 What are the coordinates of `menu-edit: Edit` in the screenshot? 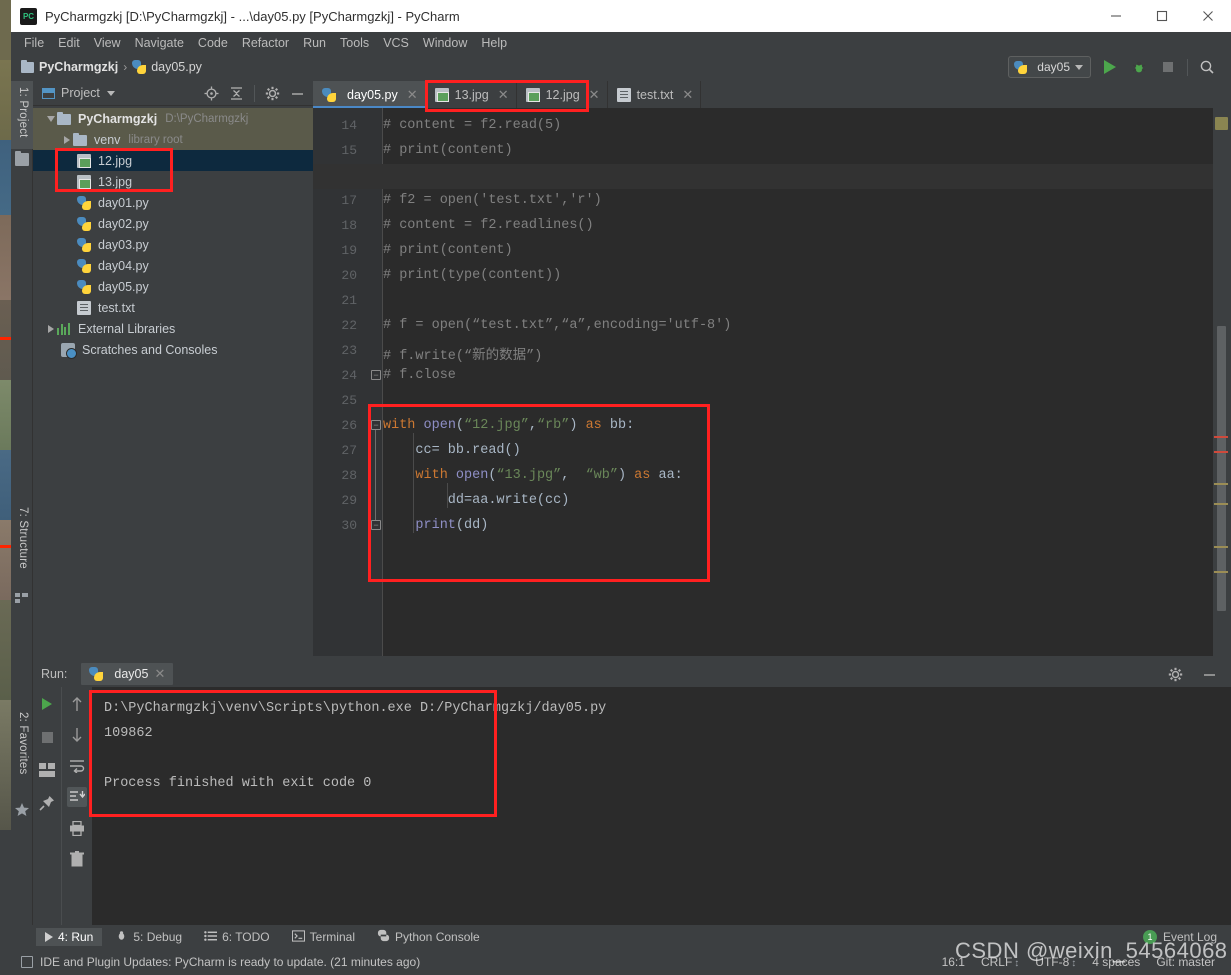 It's located at (69, 43).